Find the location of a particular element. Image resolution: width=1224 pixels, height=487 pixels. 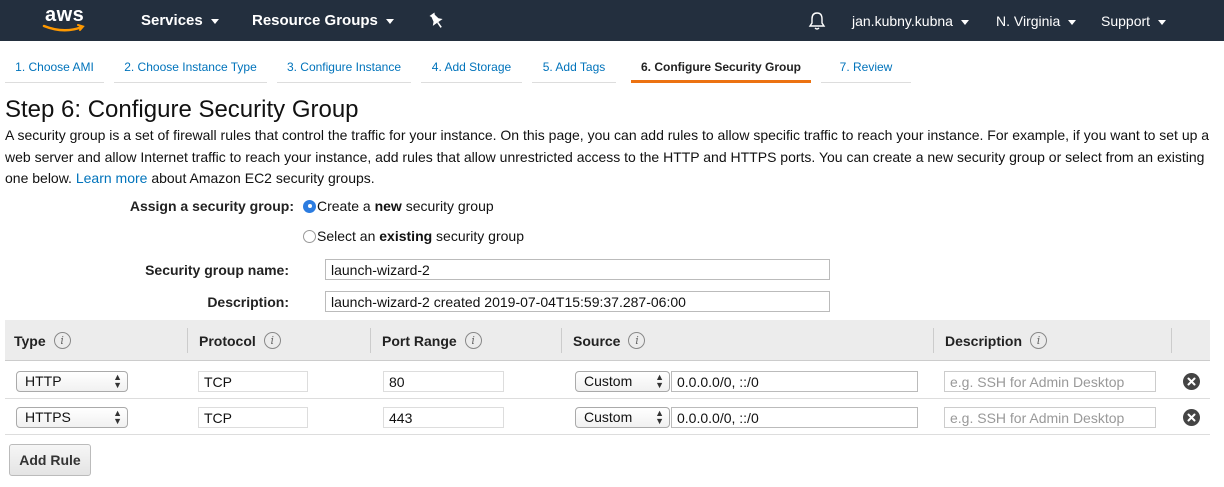

description-text-end: about Amazon EC2 security groups. is located at coordinates (263, 178).